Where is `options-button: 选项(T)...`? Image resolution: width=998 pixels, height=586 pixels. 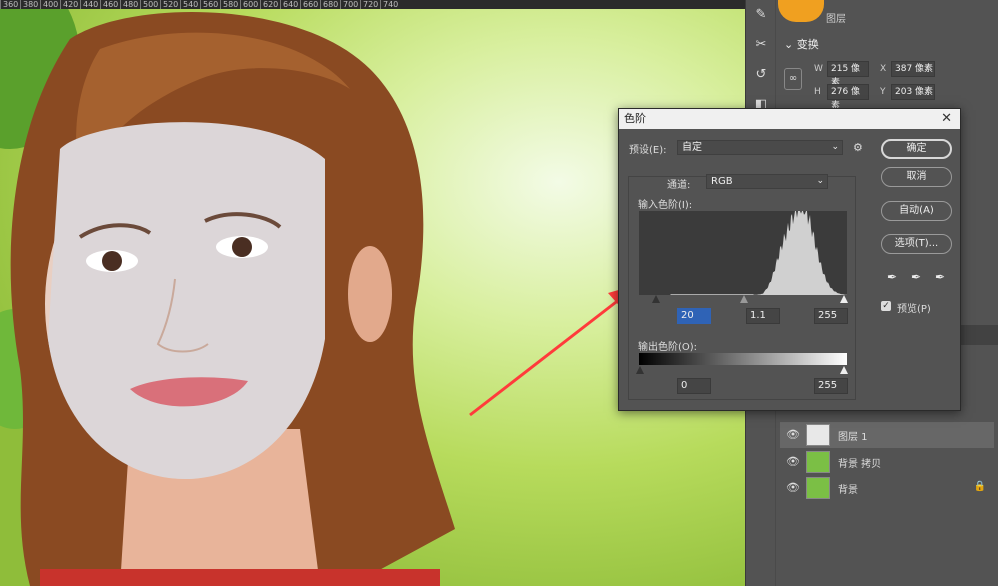
options-button: 选项(T)... is located at coordinates (916, 244).